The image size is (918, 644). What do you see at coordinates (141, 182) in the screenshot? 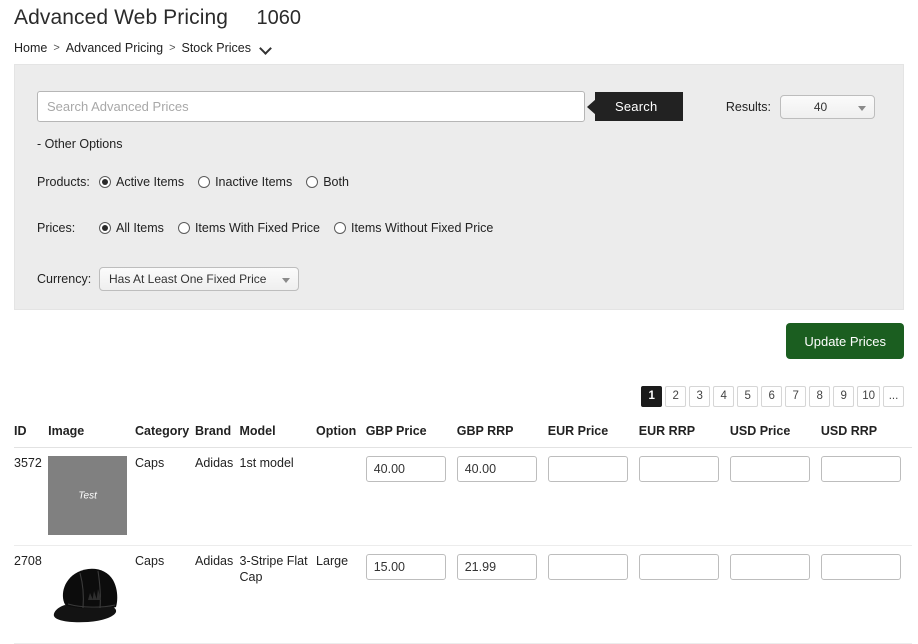
I see `radio-products-active-items: Active Items` at bounding box center [141, 182].